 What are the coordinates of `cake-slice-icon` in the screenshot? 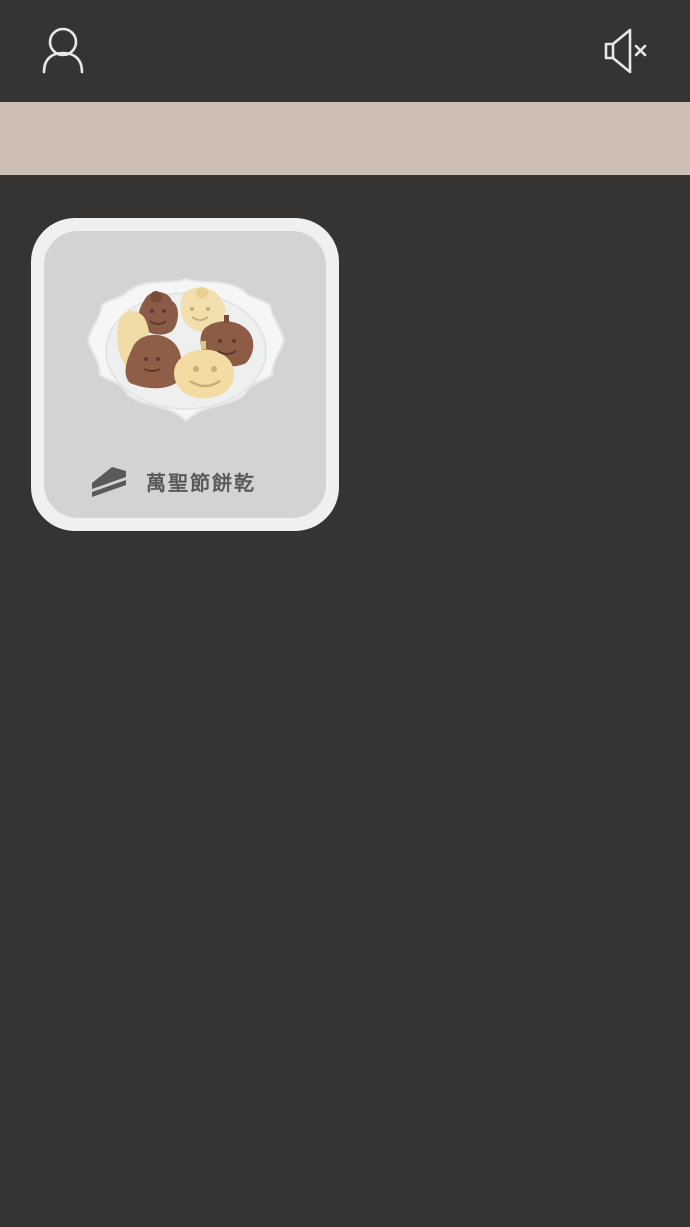 It's located at (109, 482).